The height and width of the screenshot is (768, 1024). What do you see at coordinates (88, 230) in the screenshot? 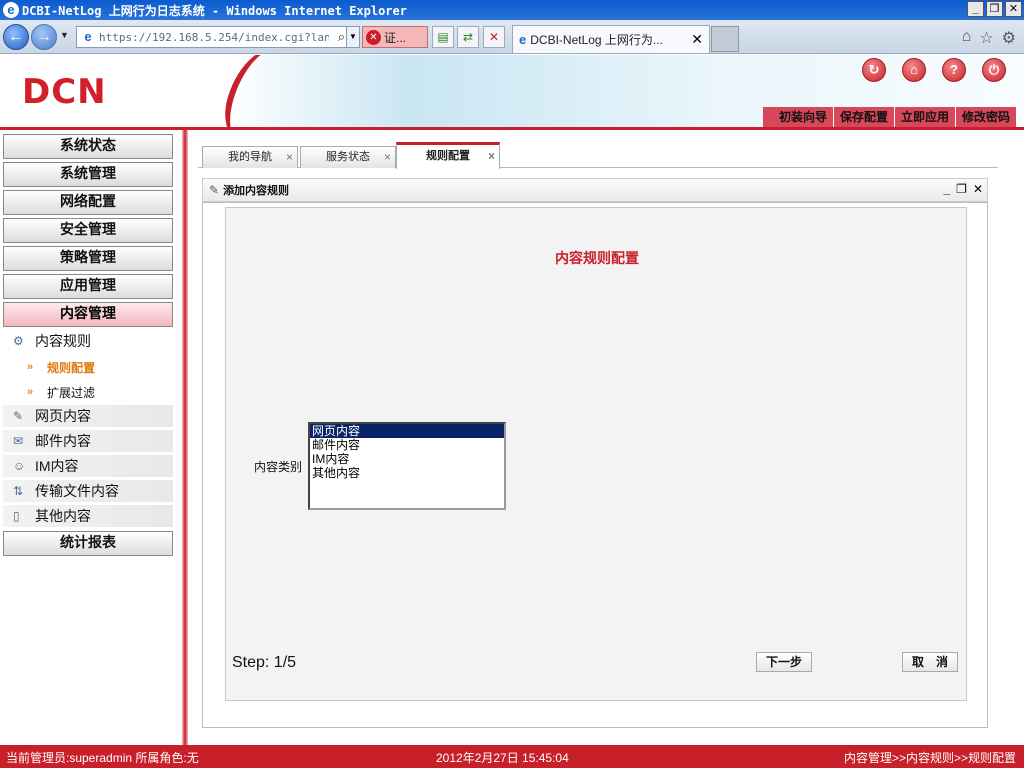
I see `sidebar-security-management: 安全管理` at bounding box center [88, 230].